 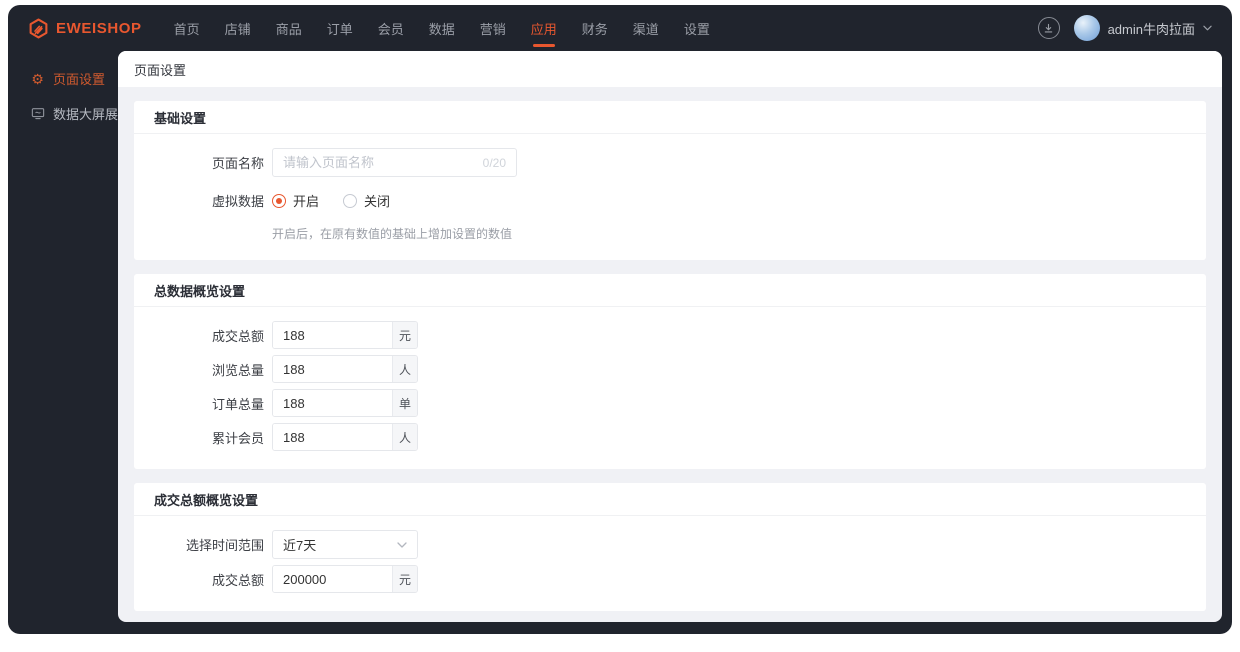 I want to click on radio-on: 开启, so click(x=295, y=200).